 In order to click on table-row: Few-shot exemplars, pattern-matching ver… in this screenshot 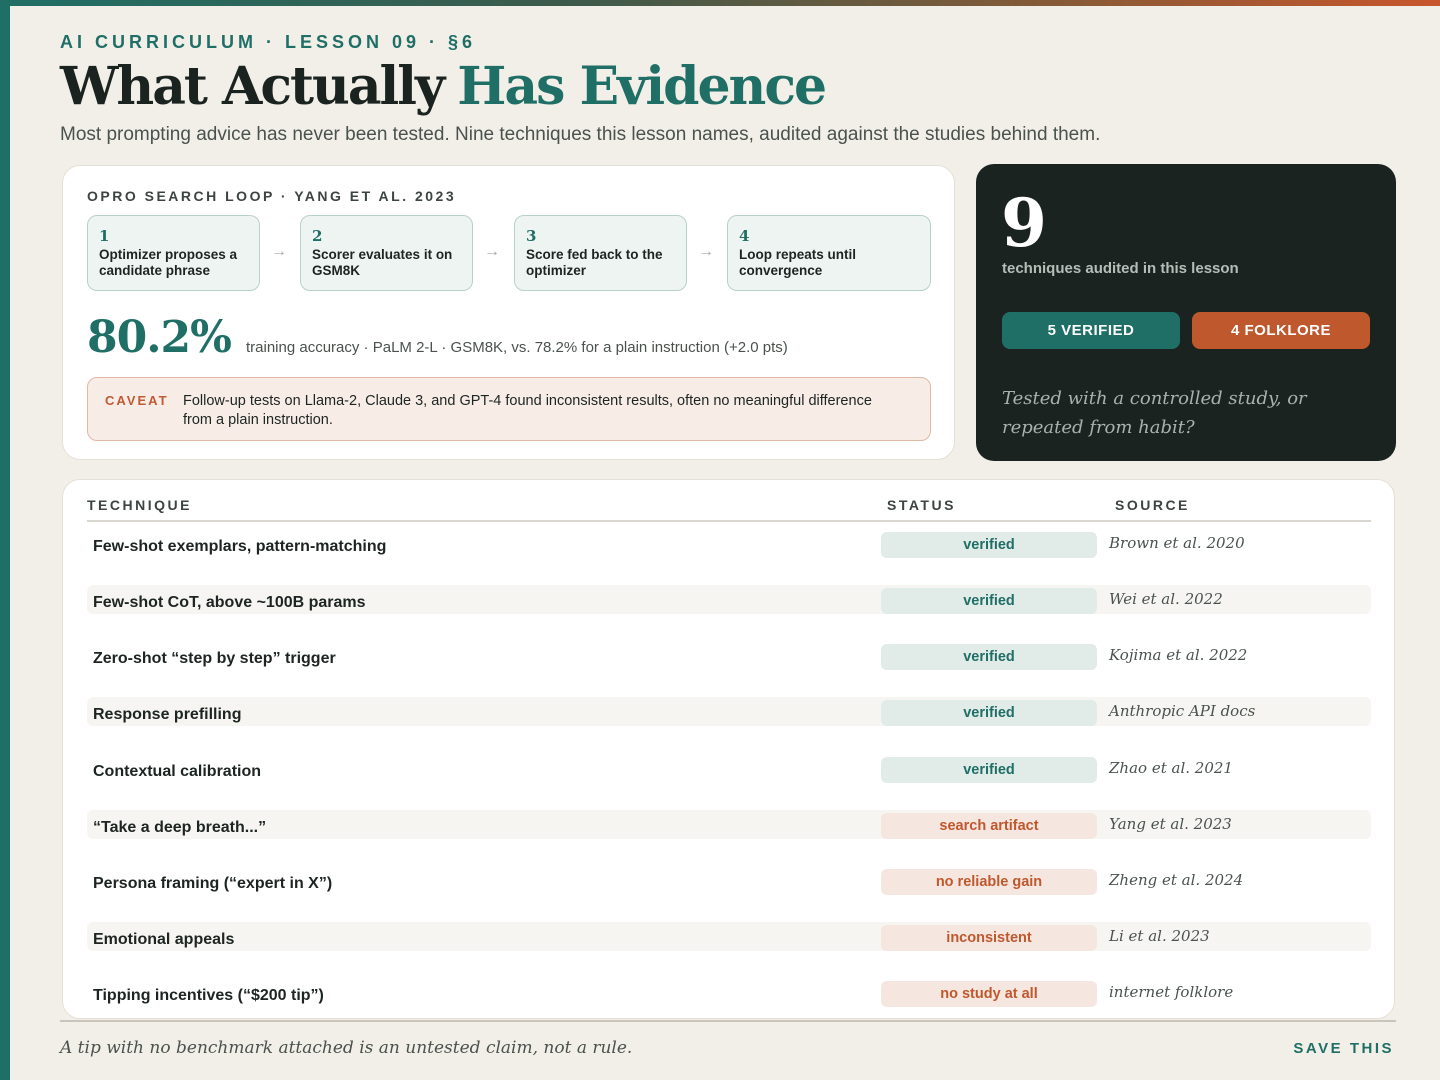, I will do `click(729, 543)`.